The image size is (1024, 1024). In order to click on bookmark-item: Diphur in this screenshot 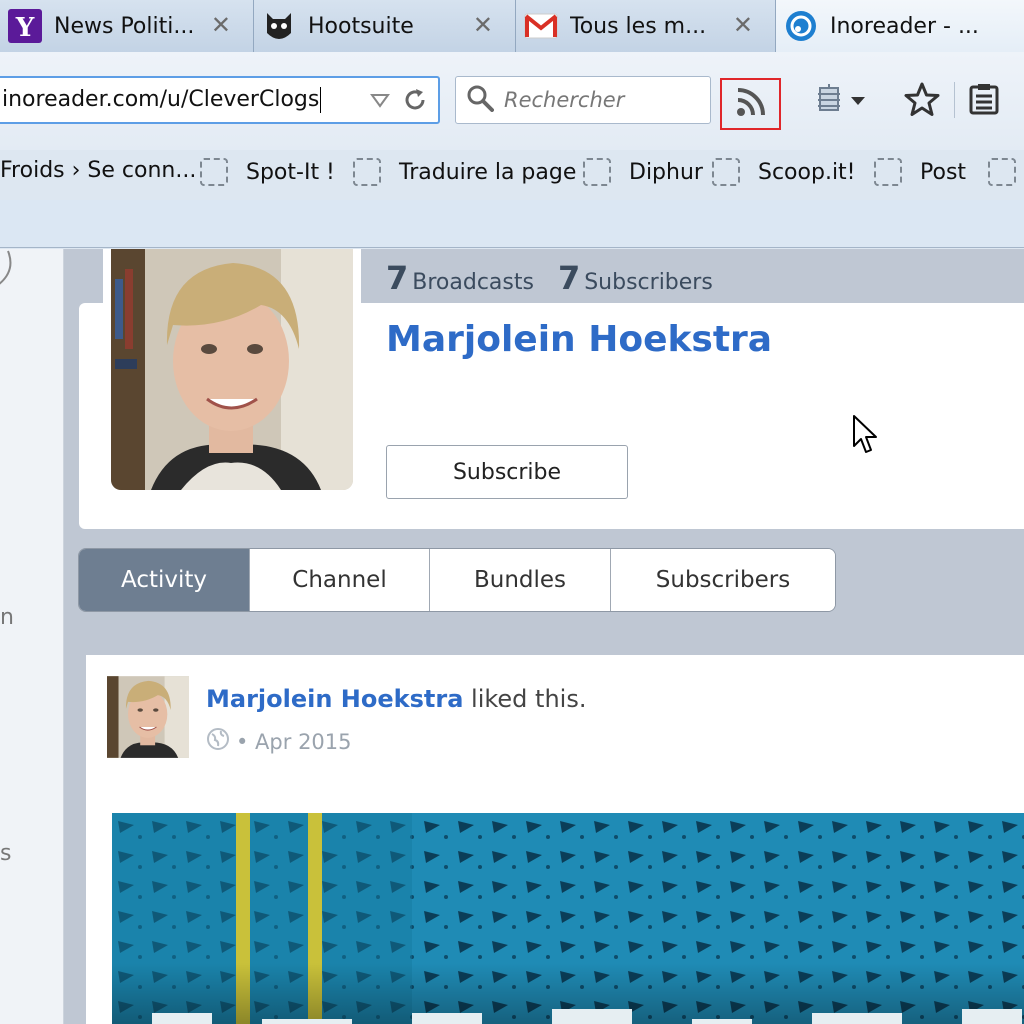, I will do `click(643, 172)`.